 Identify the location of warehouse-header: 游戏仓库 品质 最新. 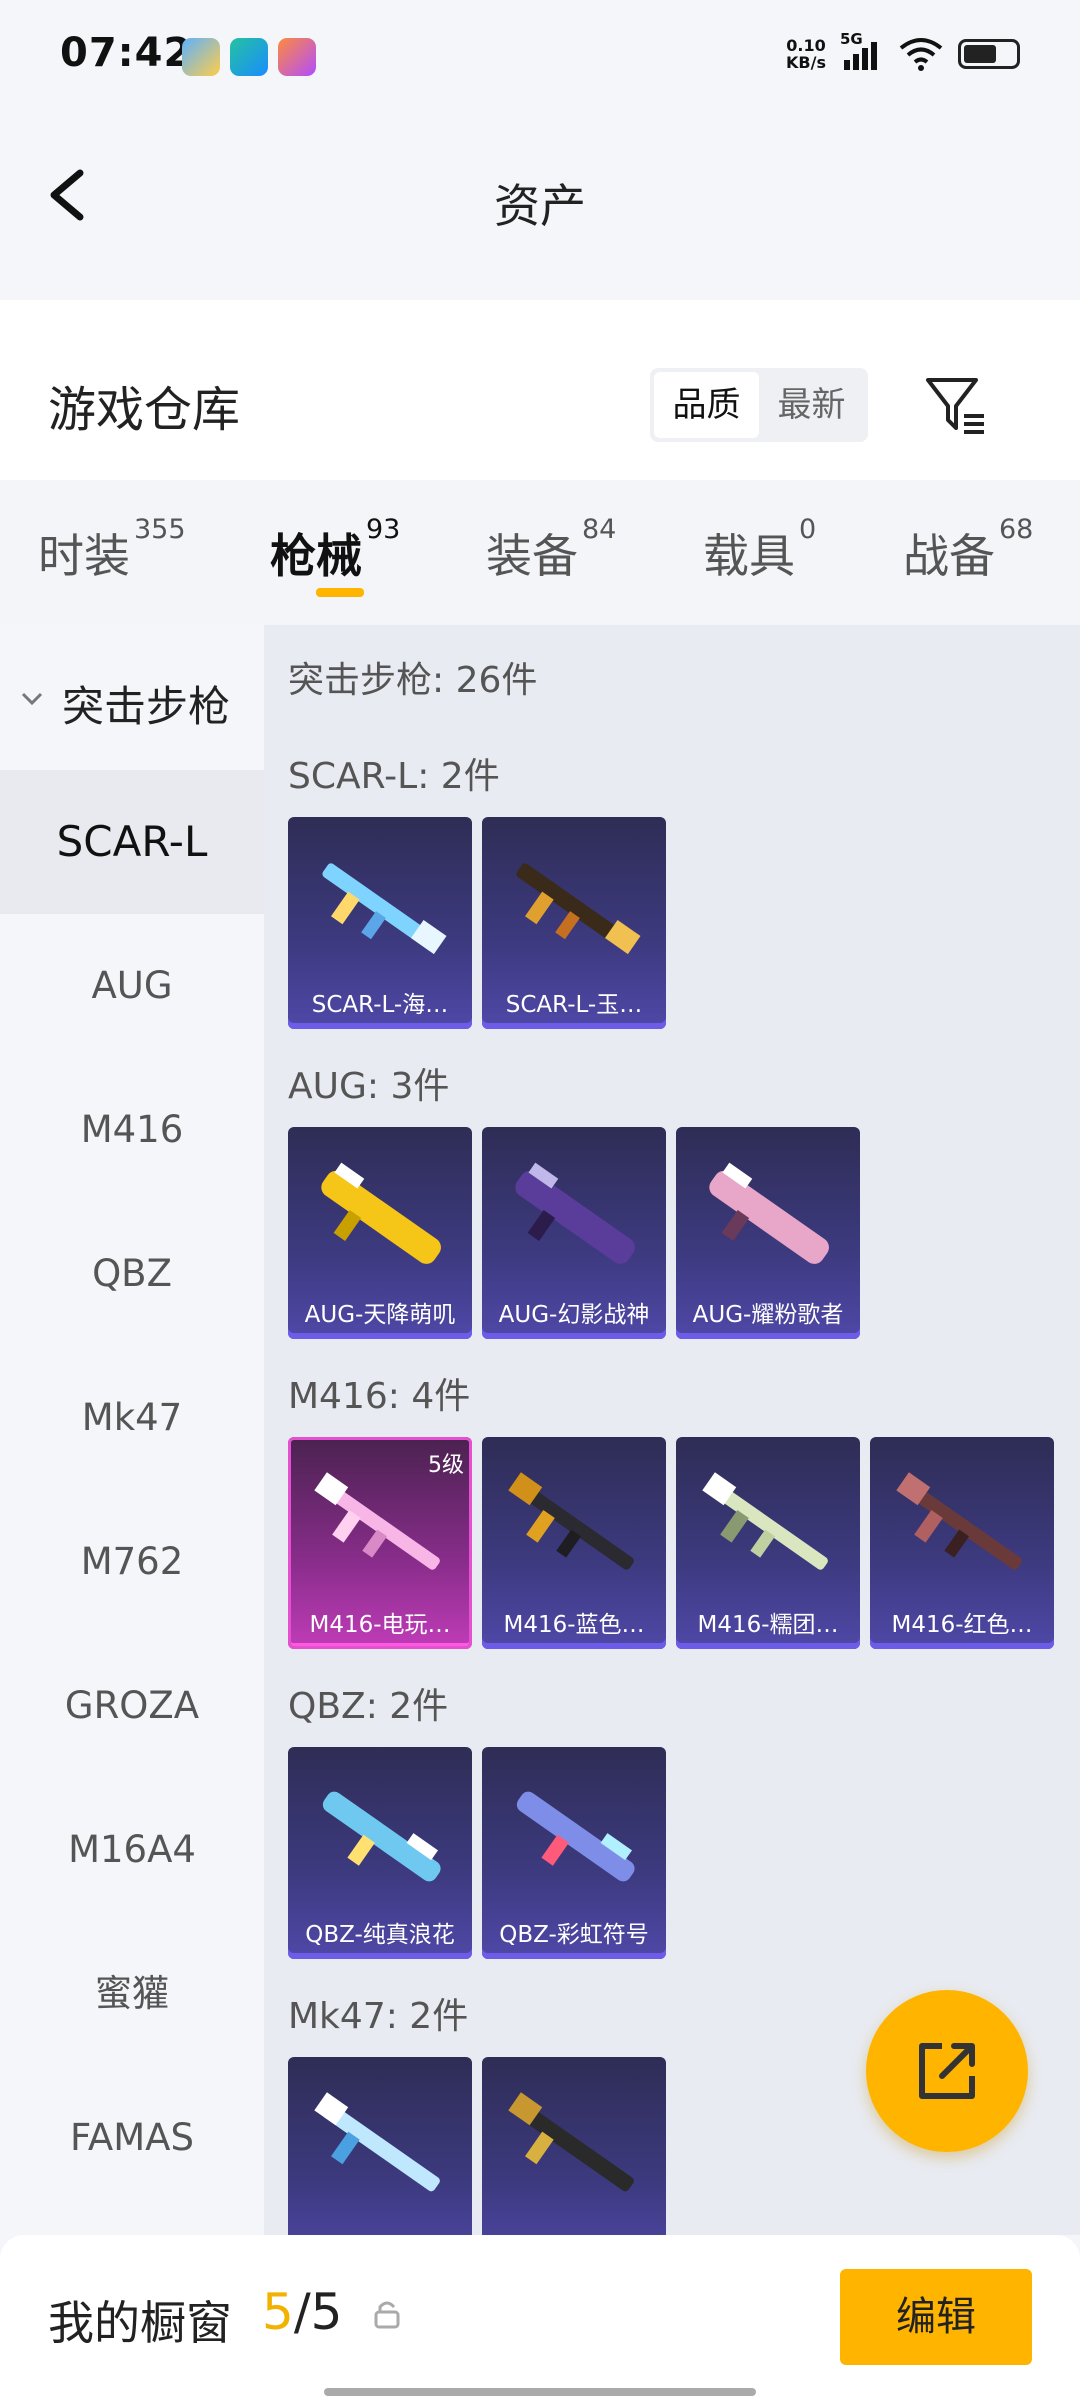
(540, 390).